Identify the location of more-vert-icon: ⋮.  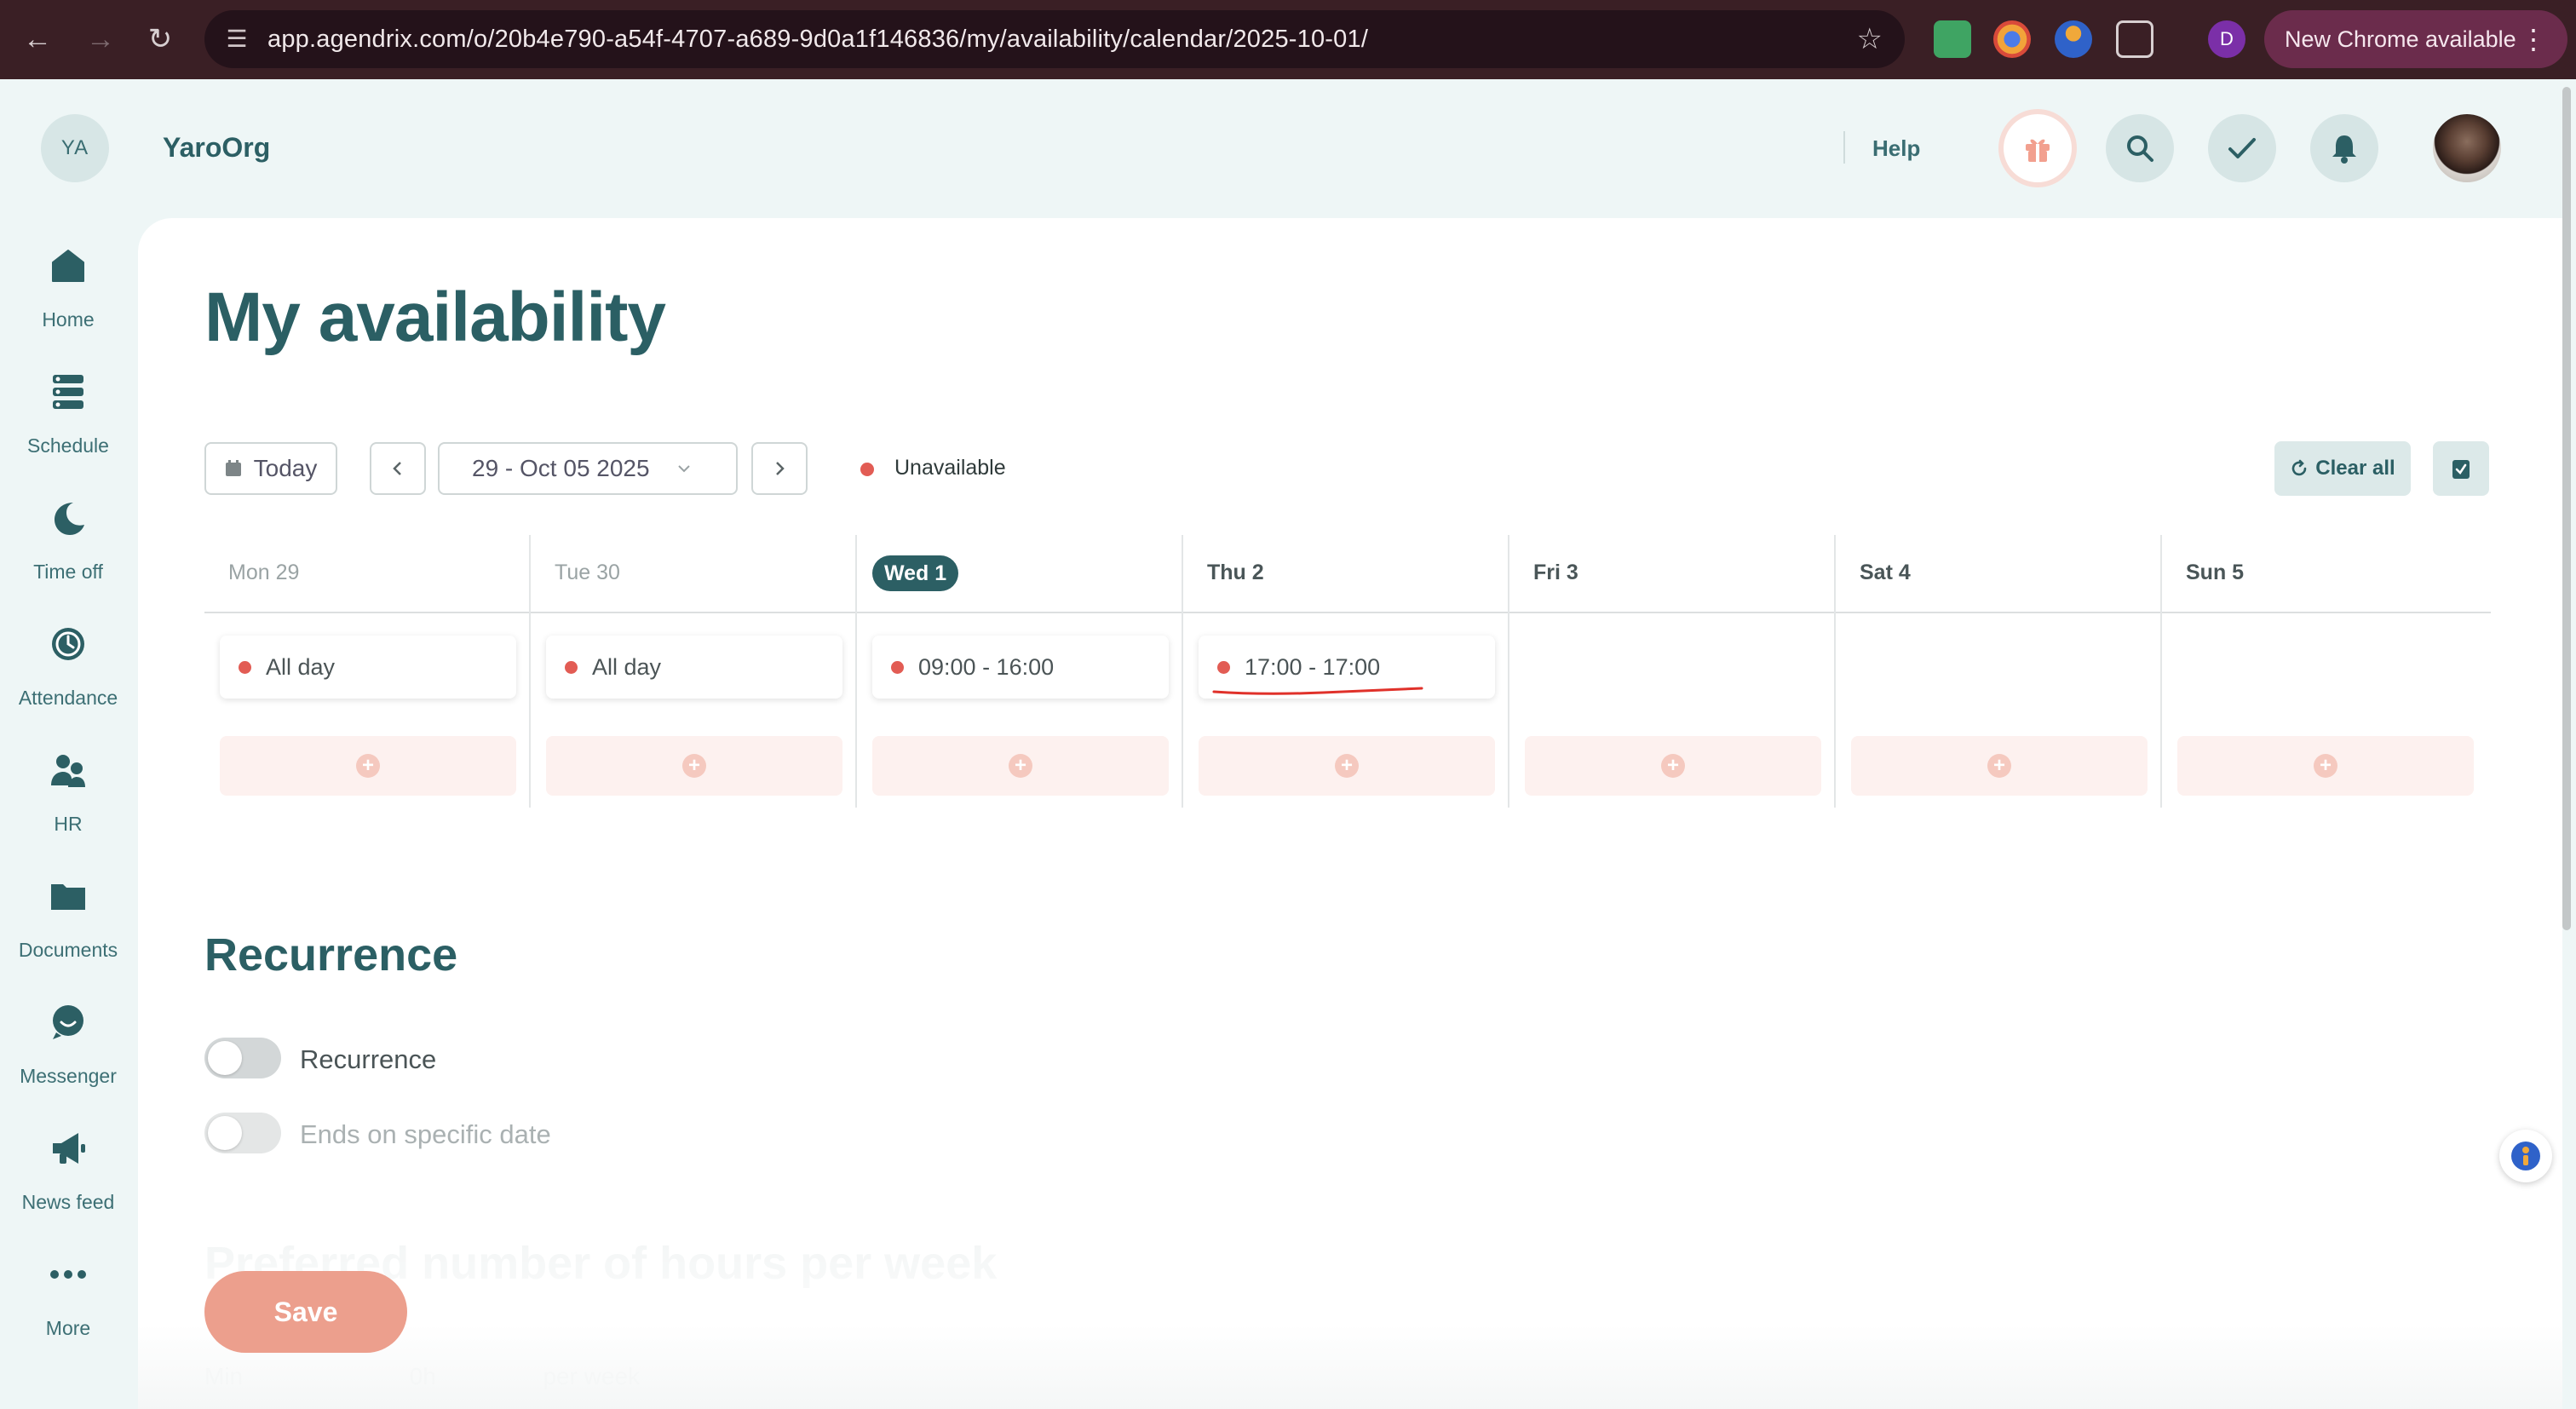
(2533, 39).